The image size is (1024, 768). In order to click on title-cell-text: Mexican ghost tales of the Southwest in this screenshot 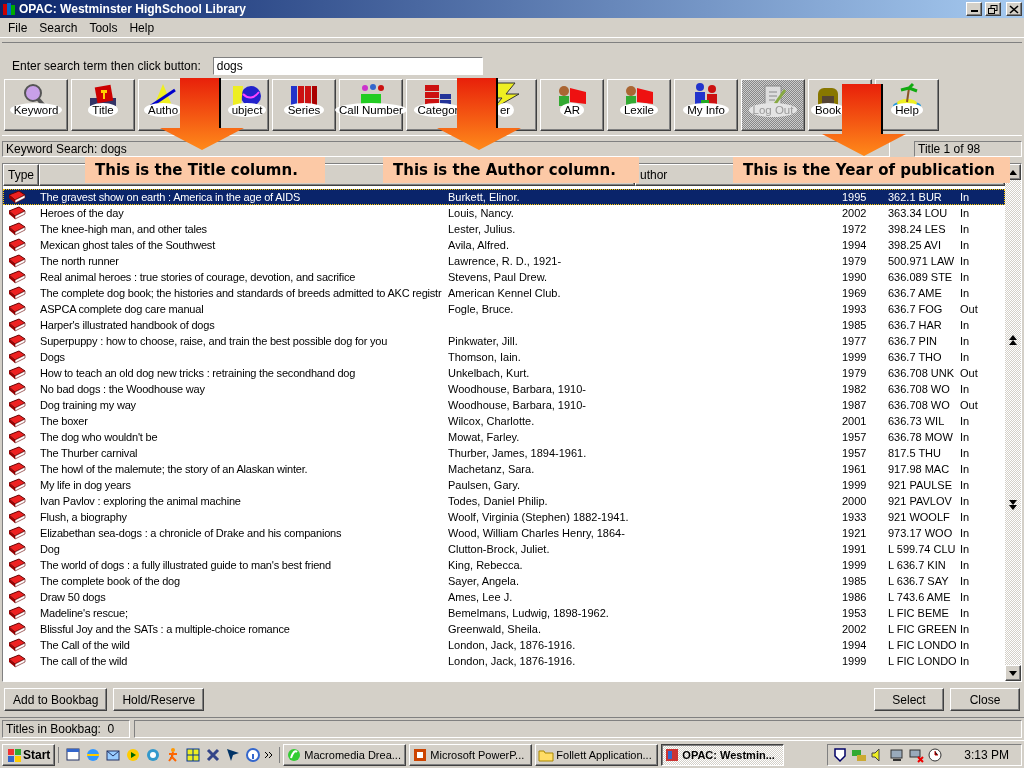, I will do `click(128, 245)`.